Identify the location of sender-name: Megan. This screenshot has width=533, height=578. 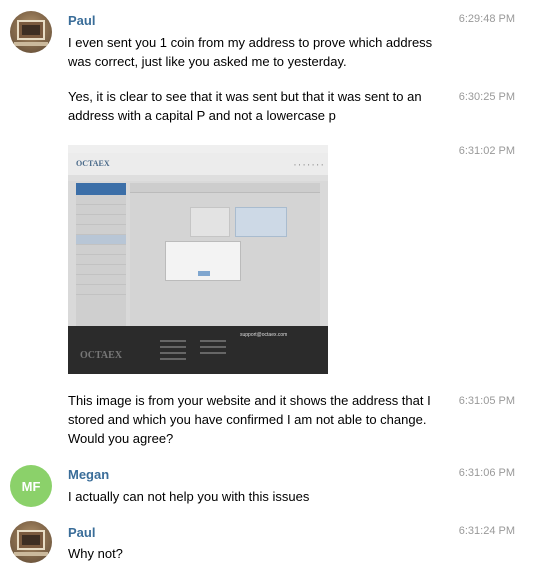
(88, 474).